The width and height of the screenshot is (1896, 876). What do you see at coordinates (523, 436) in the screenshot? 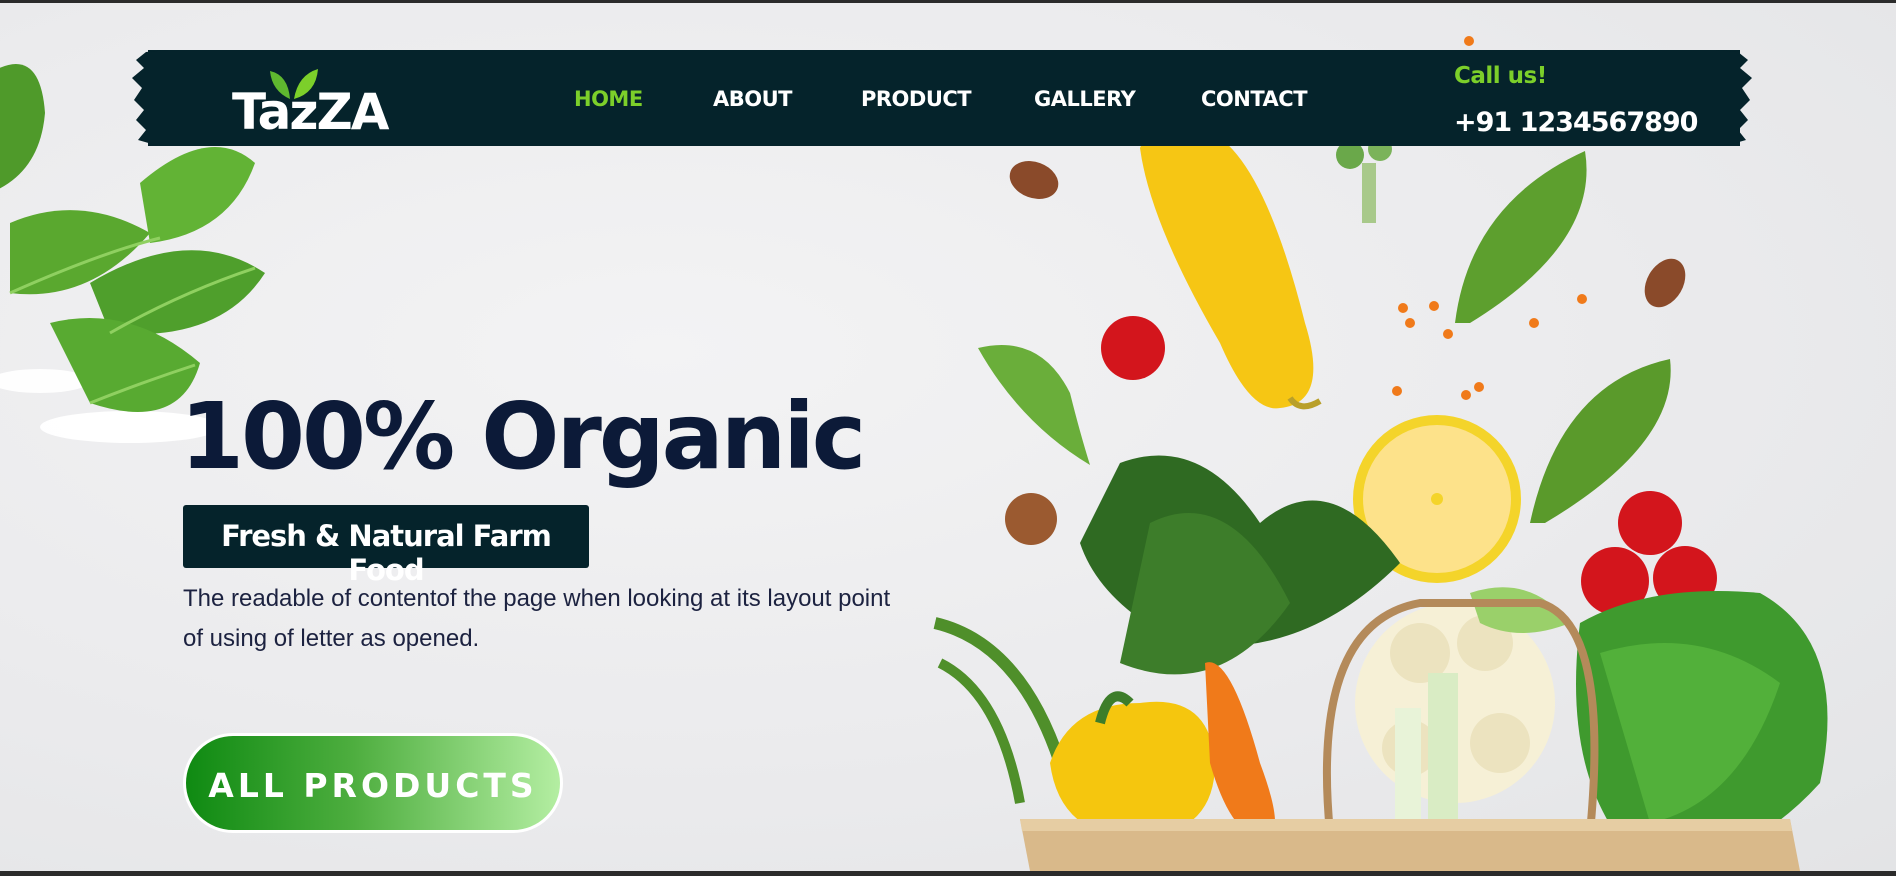
I see `hero-title: 100% Organic` at bounding box center [523, 436].